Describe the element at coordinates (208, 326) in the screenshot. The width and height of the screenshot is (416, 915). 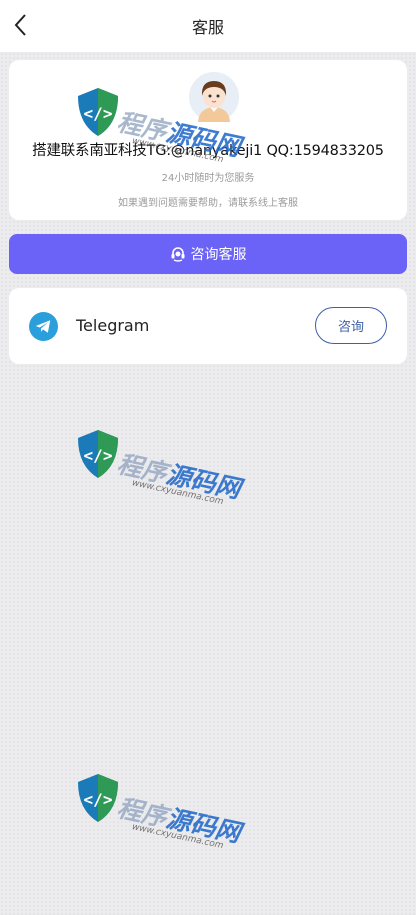
I see `channel-card-telegram: Telegram 咨询` at that location.